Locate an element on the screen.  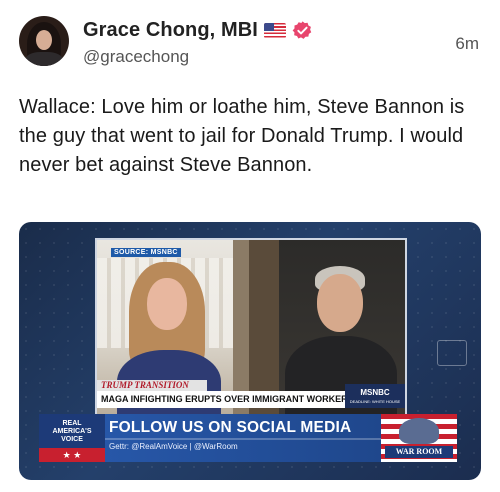
author-name-row: Grace Chong, MBI is located at coordinates (198, 30).